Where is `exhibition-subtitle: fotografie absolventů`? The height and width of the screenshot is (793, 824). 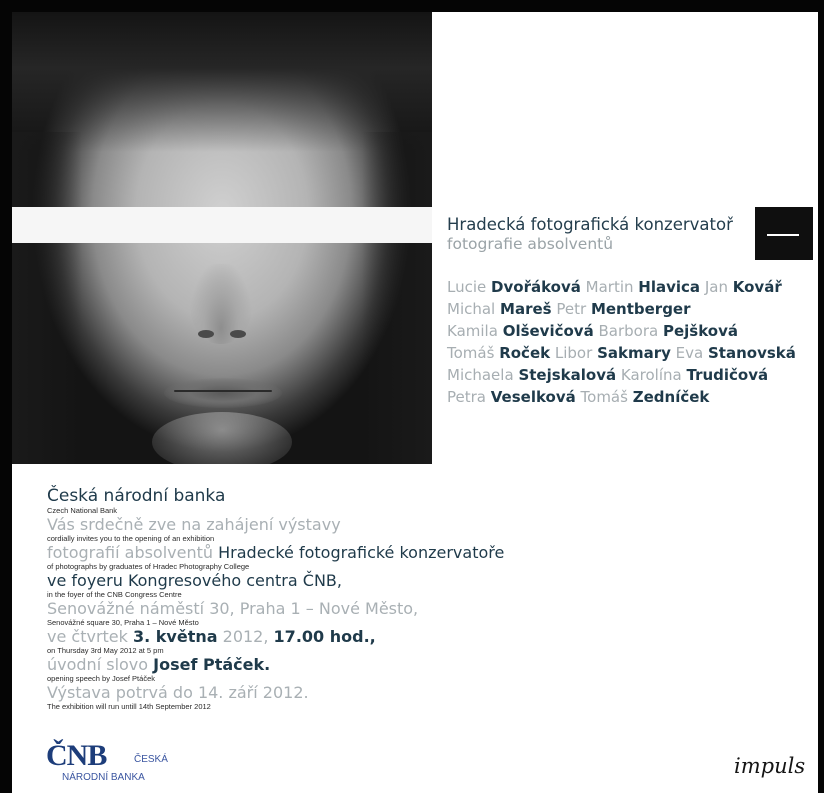 exhibition-subtitle: fotografie absolventů is located at coordinates (530, 244).